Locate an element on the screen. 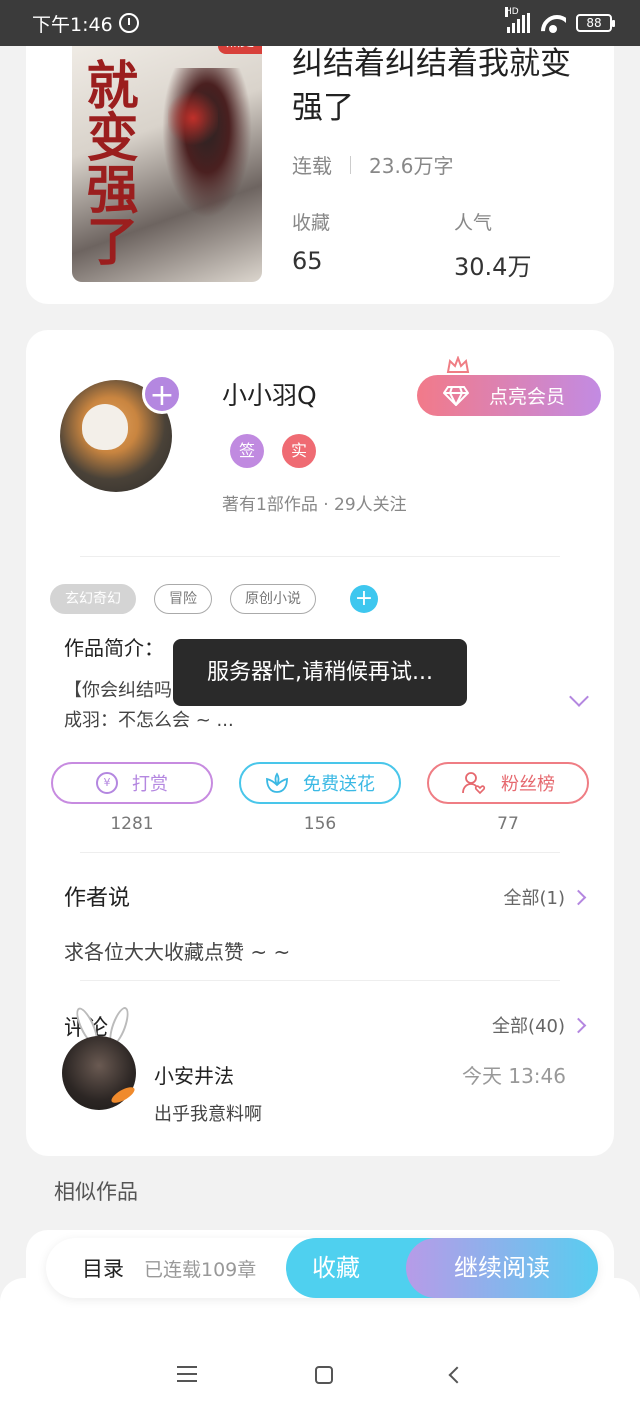 The height and width of the screenshot is (1422, 640). commenter-name: 小安井法 is located at coordinates (194, 1074).